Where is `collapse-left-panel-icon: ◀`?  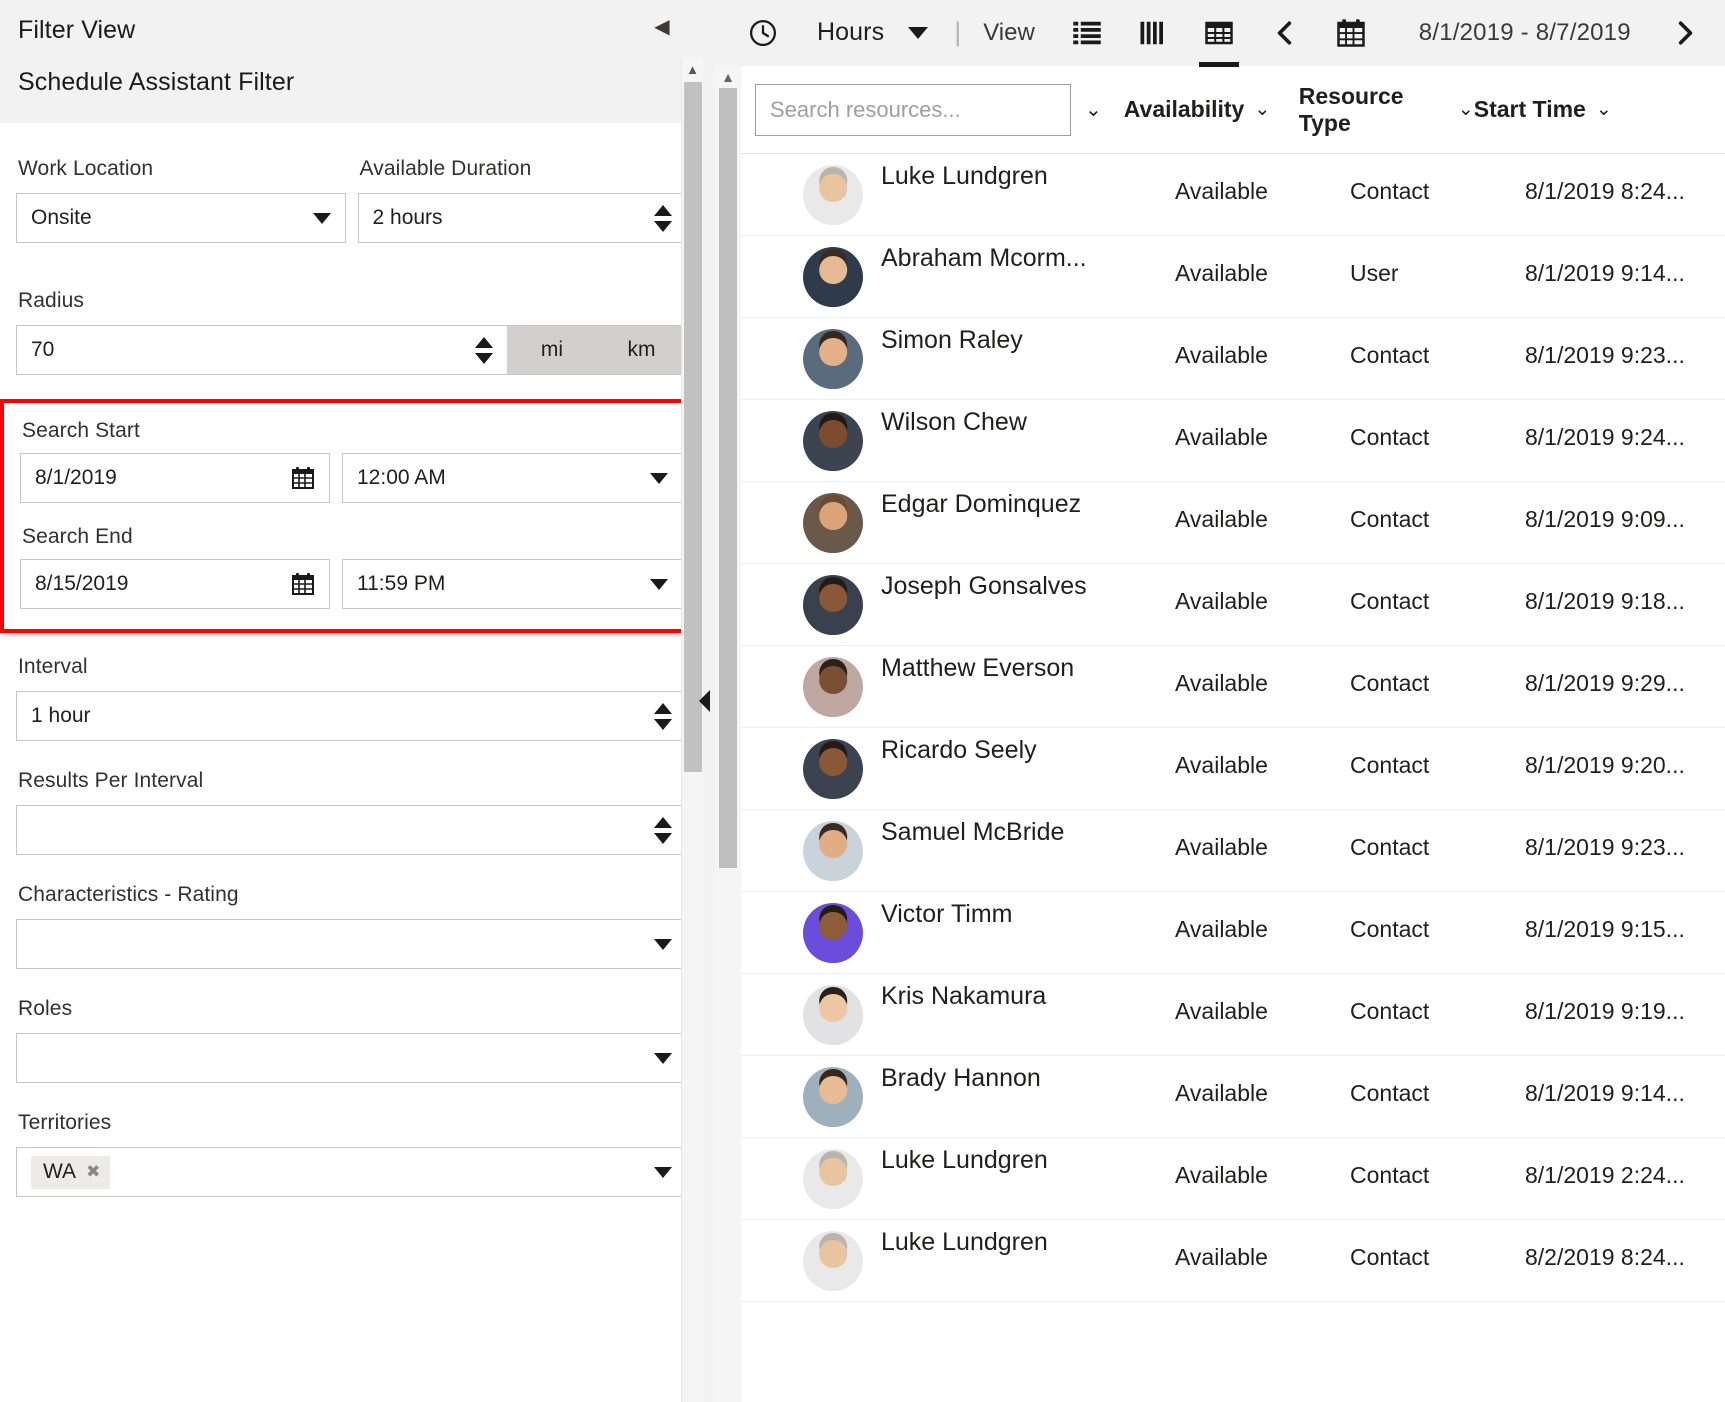
collapse-left-panel-icon: ◀ is located at coordinates (662, 27).